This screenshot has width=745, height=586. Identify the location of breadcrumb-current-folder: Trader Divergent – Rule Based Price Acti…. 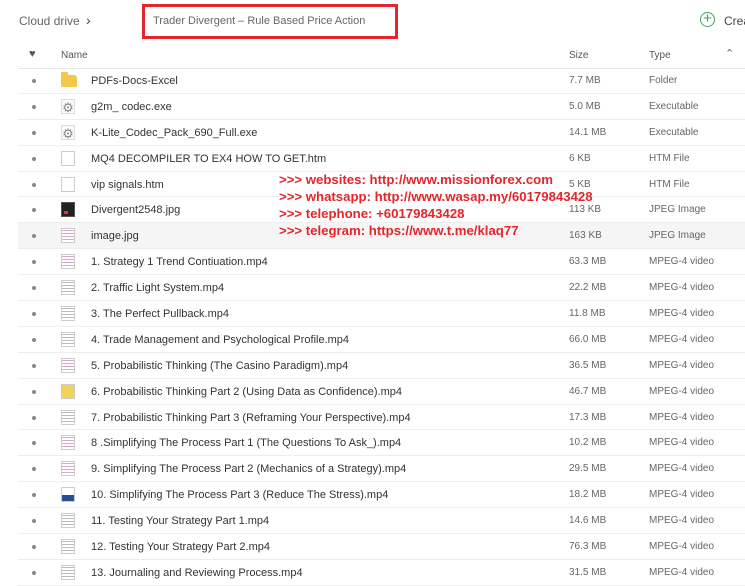
(259, 21).